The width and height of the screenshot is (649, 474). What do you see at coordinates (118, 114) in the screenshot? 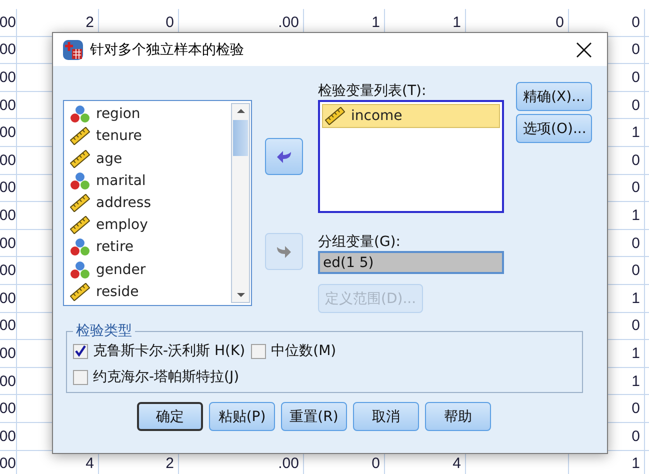
I see `list-item: region` at bounding box center [118, 114].